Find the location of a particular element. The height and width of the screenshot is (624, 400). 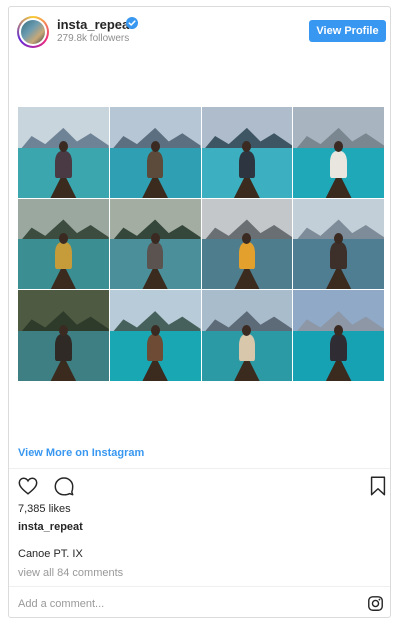

username: insta_repeat is located at coordinates (95, 24).